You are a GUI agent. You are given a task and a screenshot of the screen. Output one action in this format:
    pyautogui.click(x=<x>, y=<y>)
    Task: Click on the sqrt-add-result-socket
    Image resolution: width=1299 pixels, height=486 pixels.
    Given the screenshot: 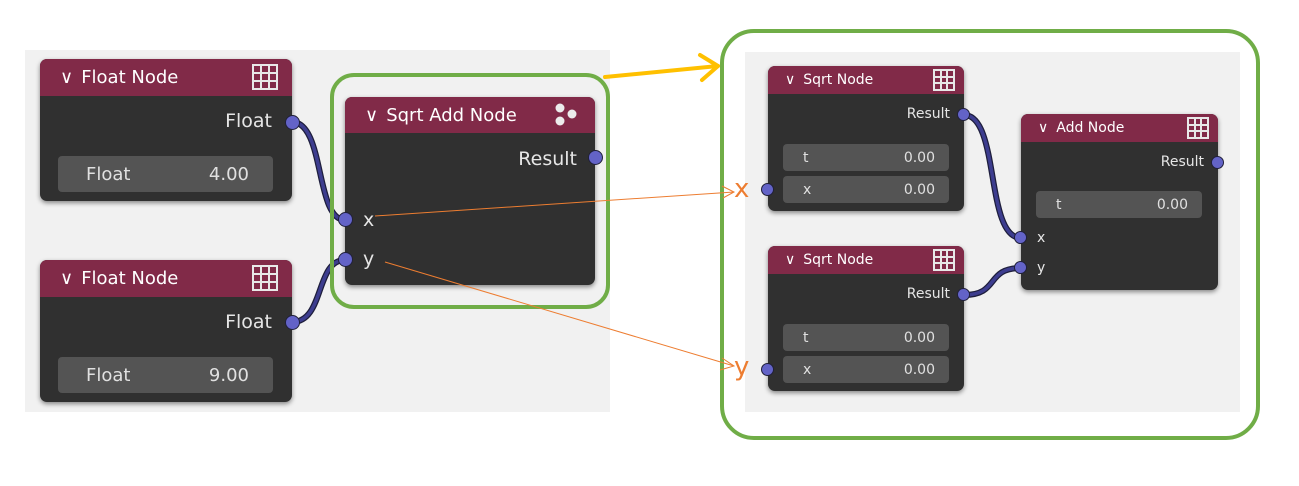 What is the action you would take?
    pyautogui.click(x=595, y=157)
    